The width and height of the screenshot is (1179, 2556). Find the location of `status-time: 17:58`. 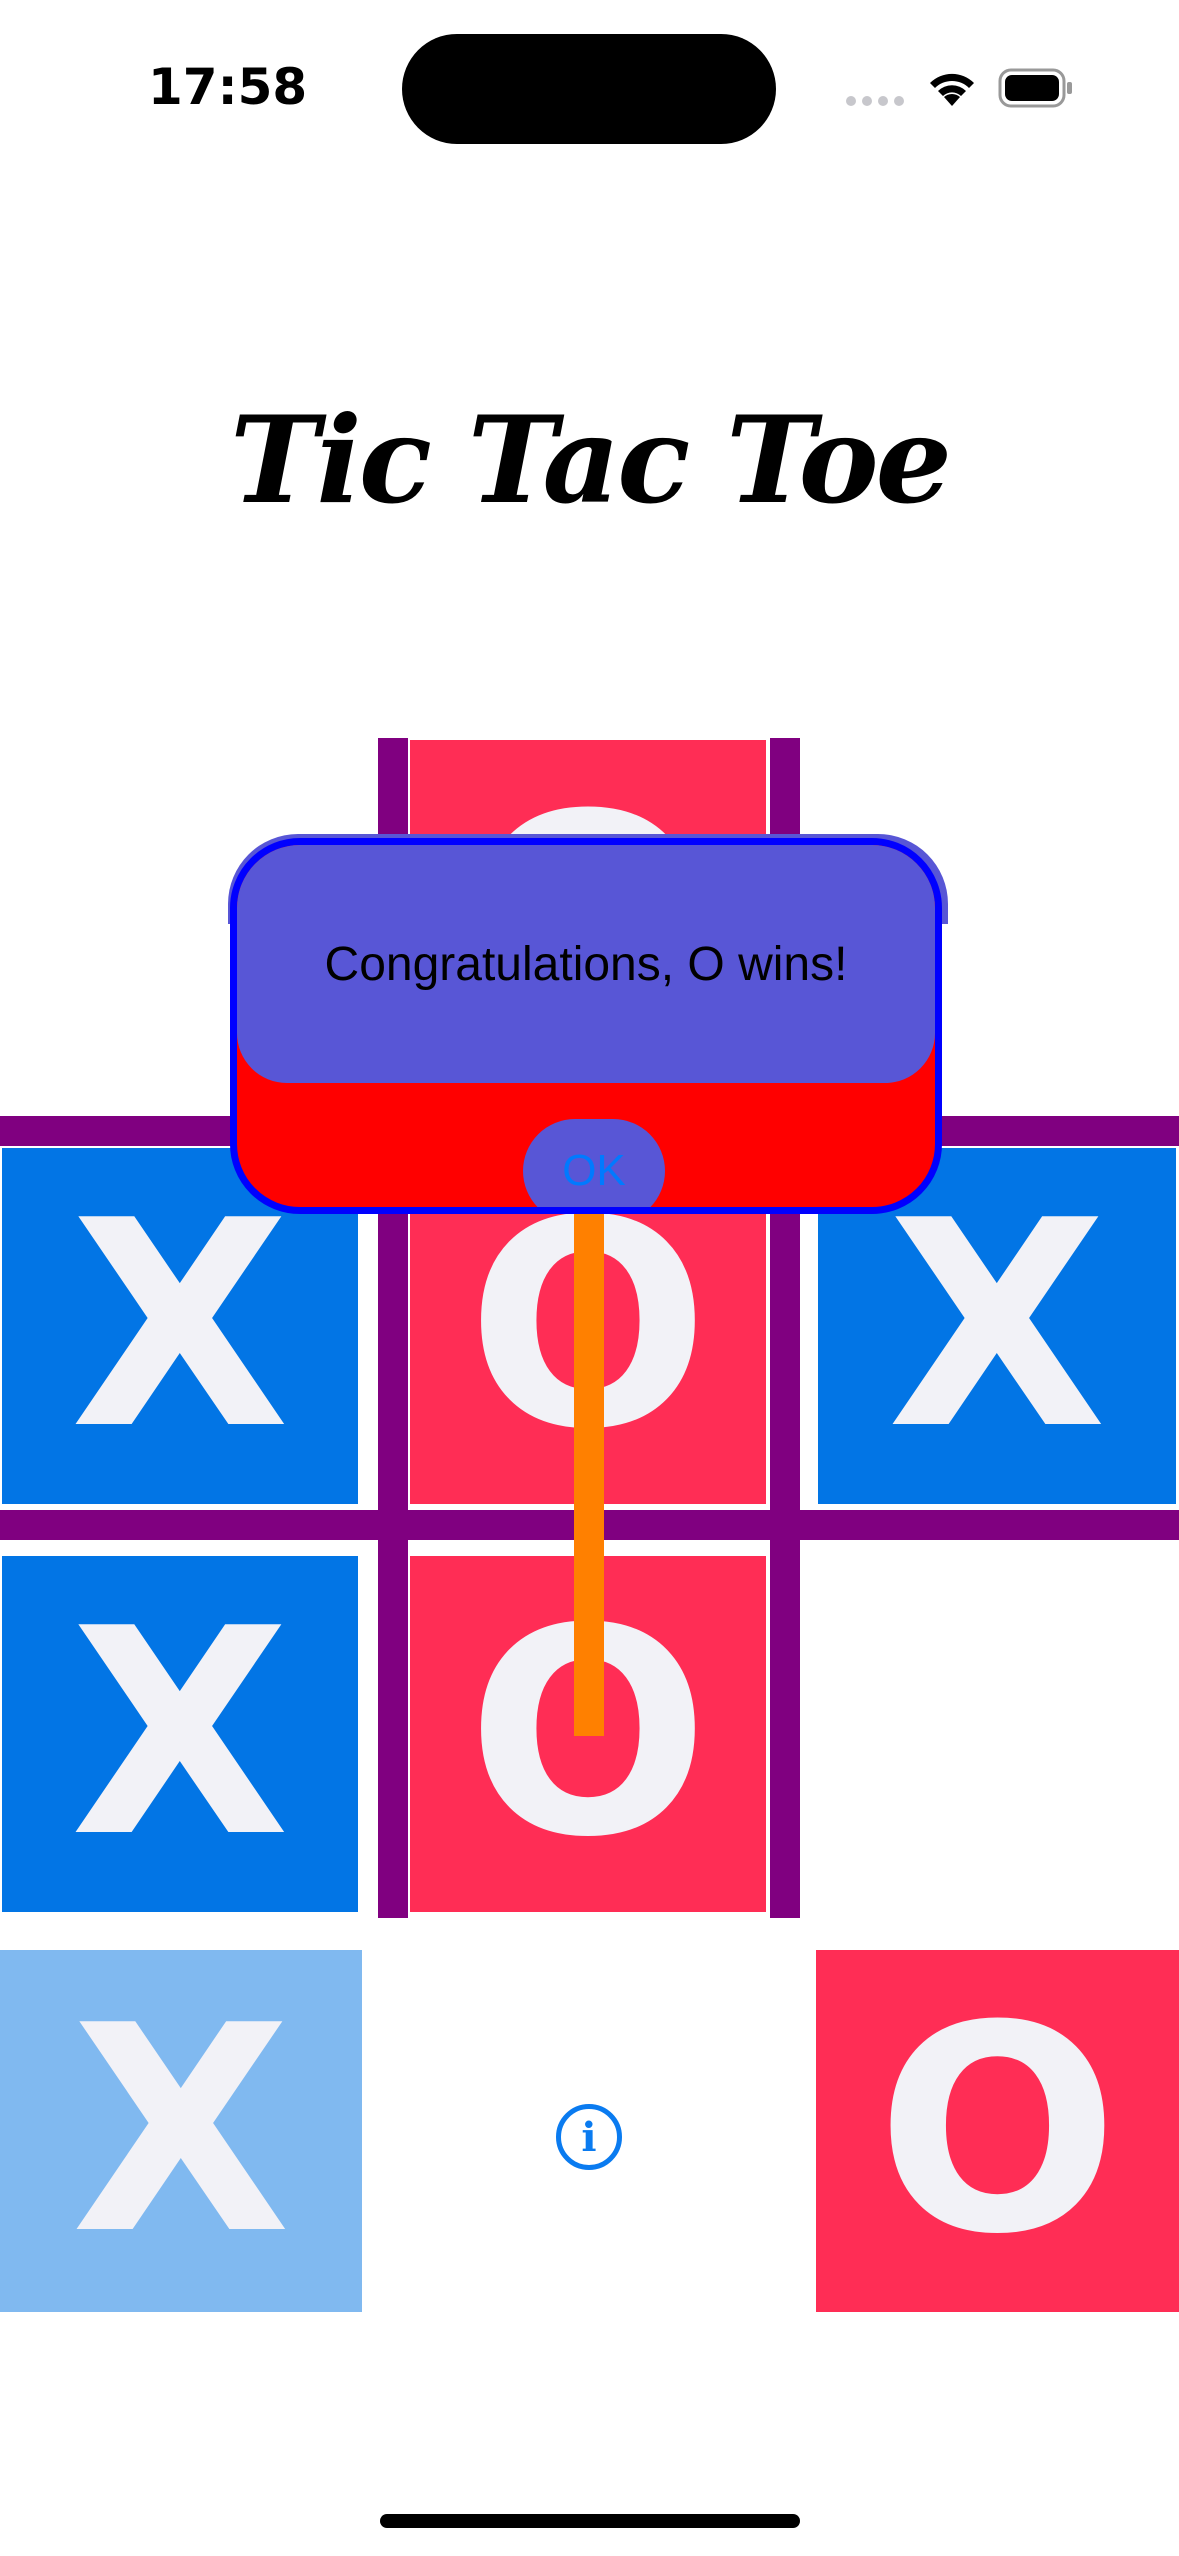

status-time: 17:58 is located at coordinates (228, 87).